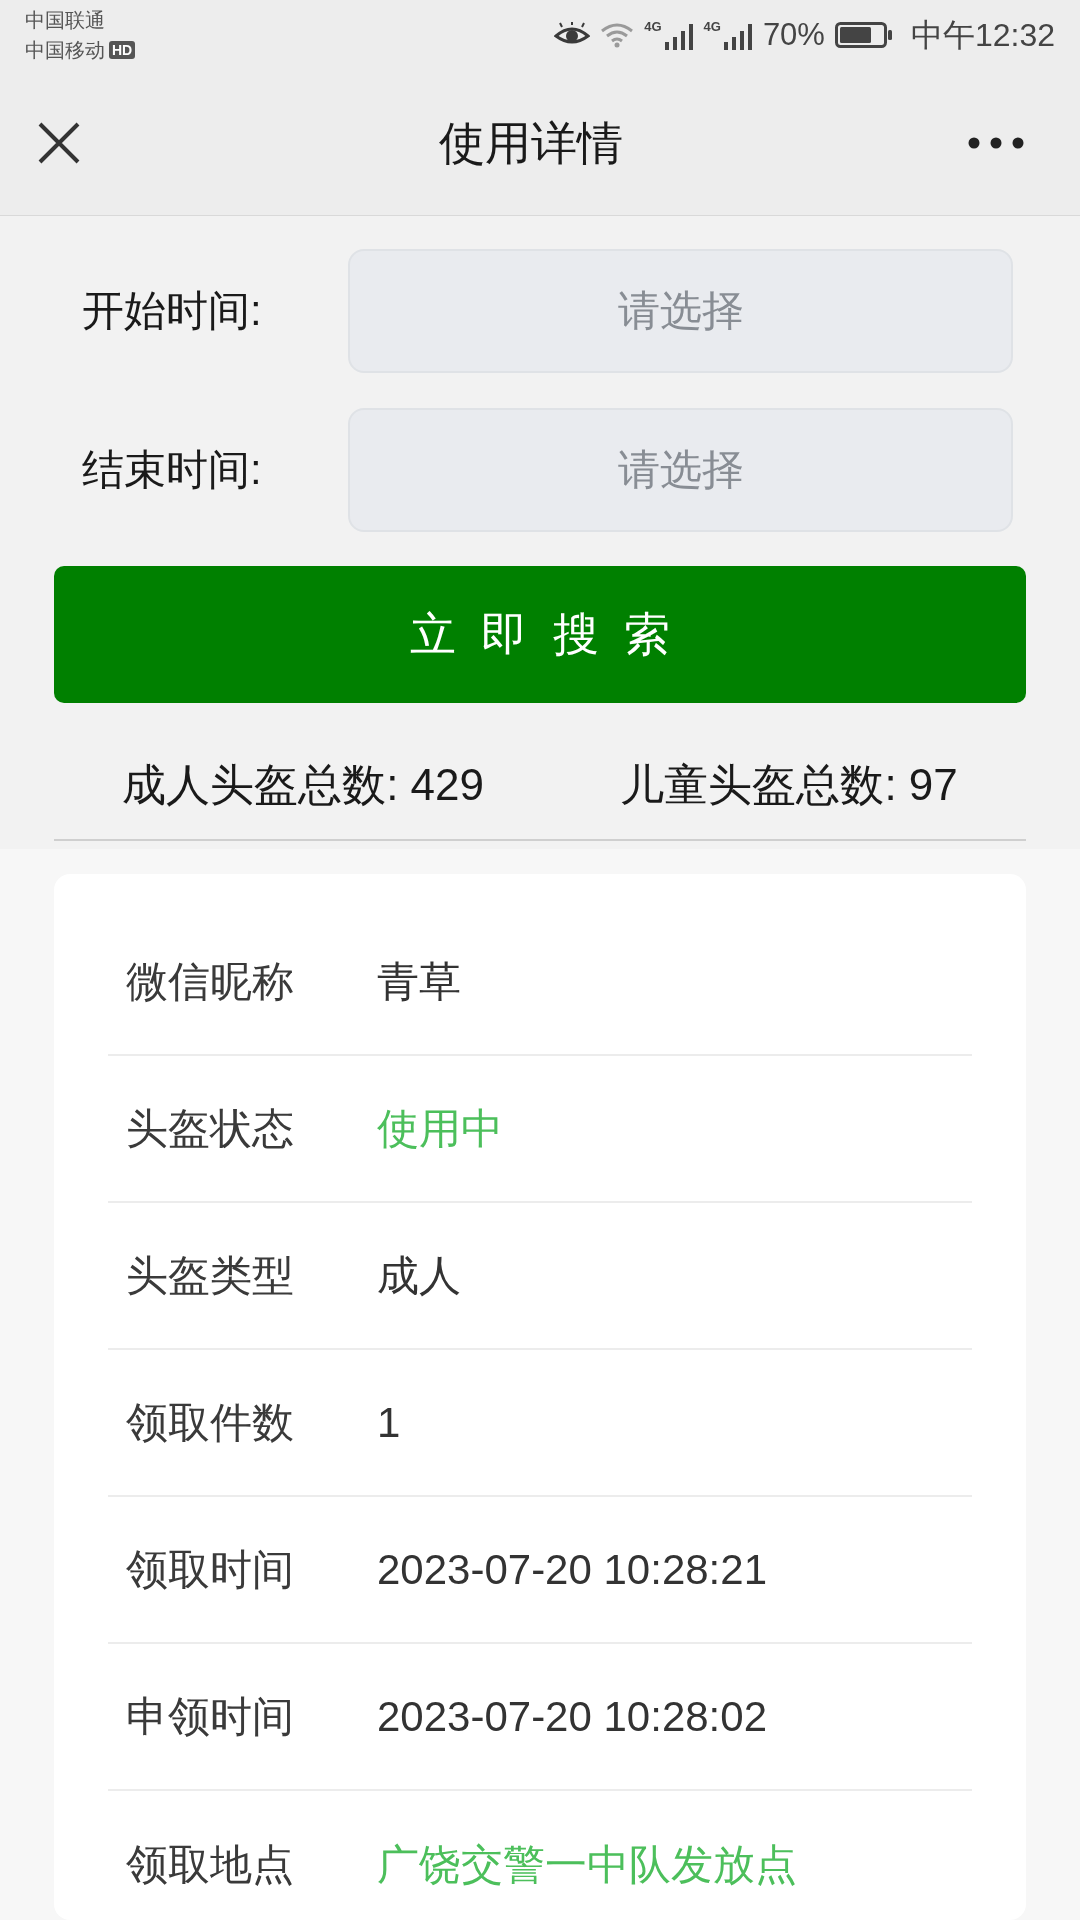 The image size is (1080, 1920). I want to click on search-button: 立即搜索, so click(540, 634).